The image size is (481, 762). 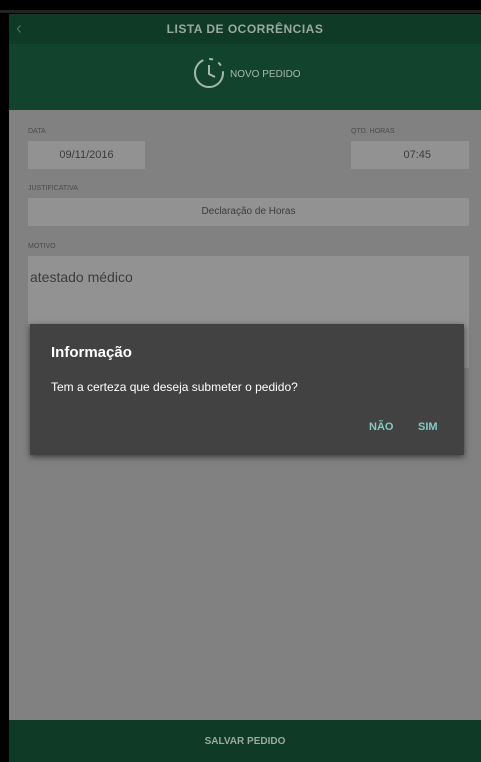 I want to click on reason-label: MOTIVO, so click(x=42, y=246).